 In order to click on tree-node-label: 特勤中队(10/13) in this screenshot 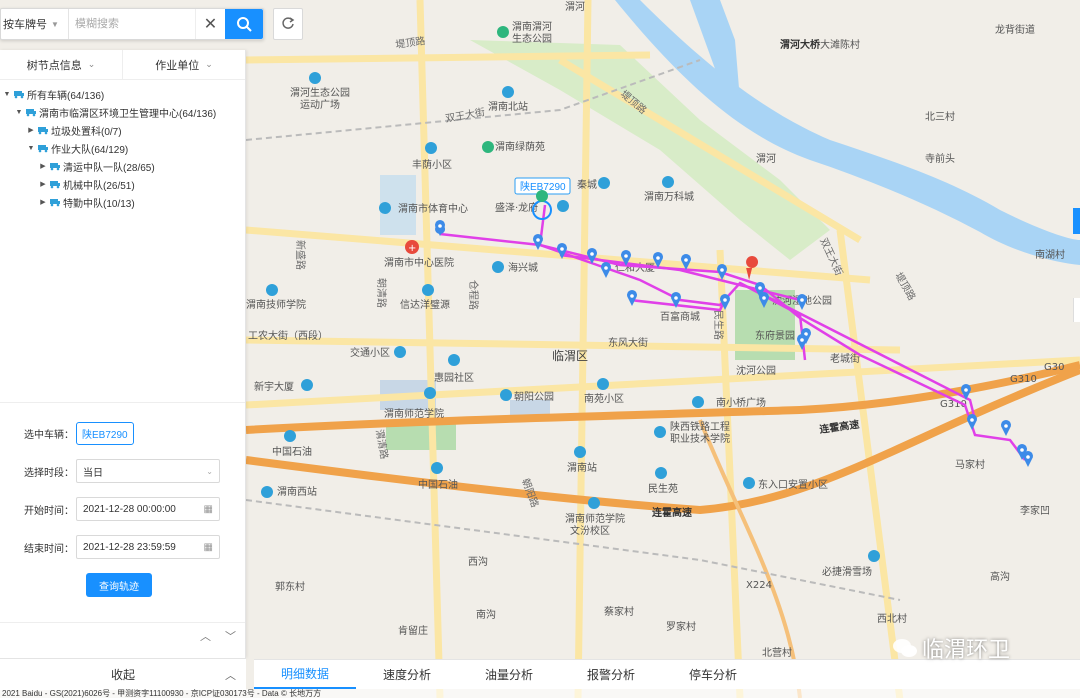, I will do `click(99, 204)`.